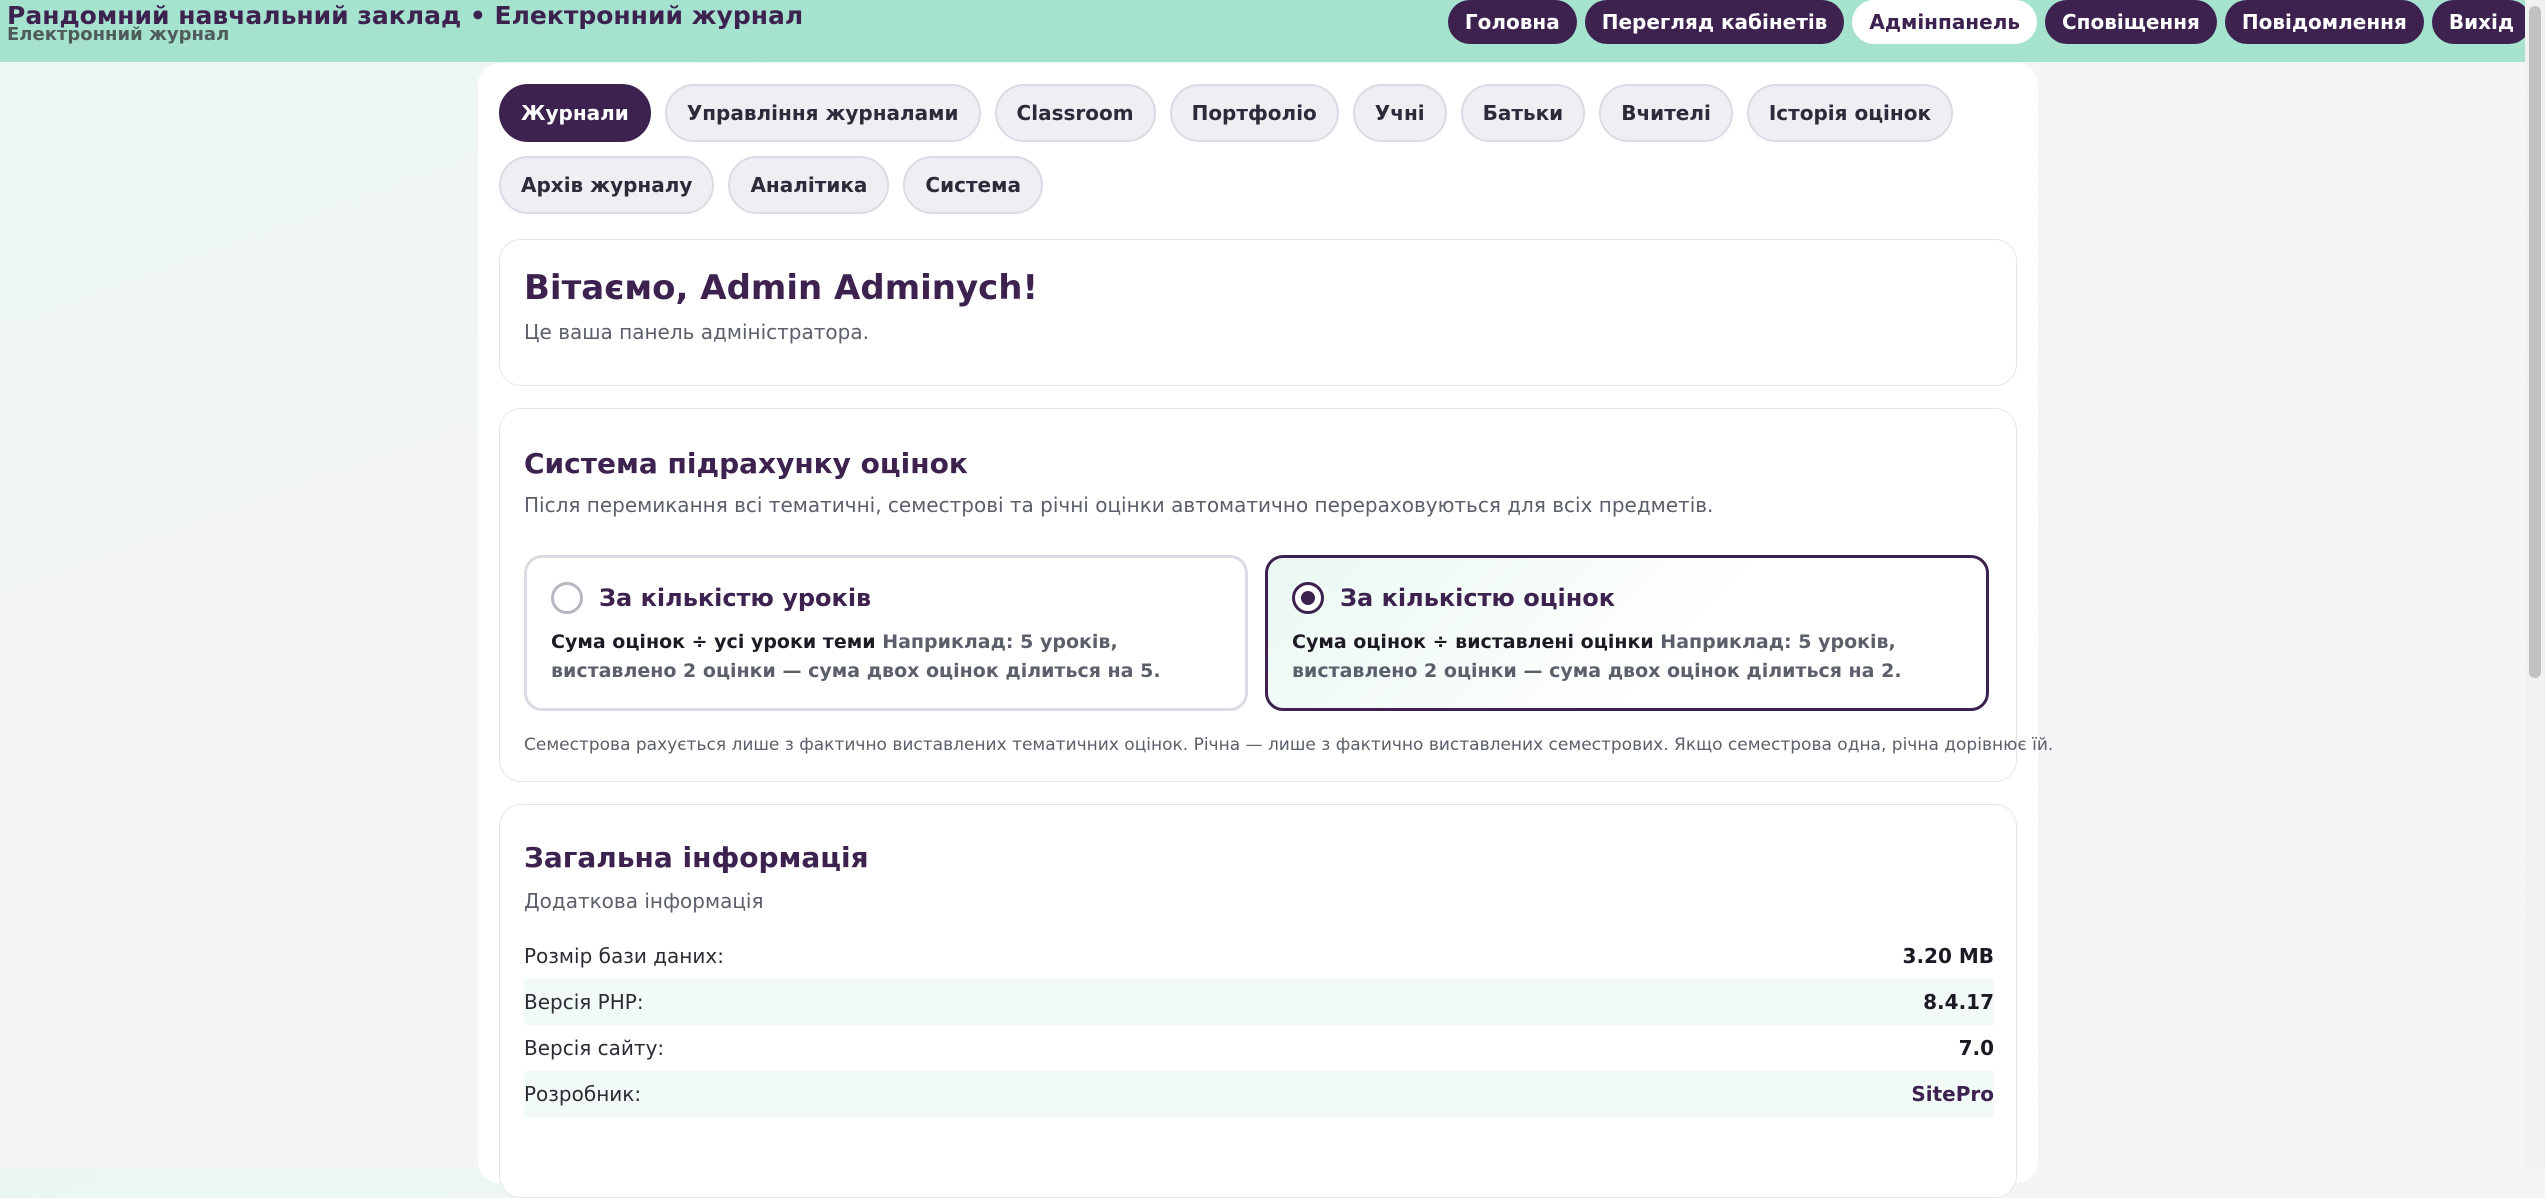 The width and height of the screenshot is (2545, 1198). I want to click on nav-rooms: Перегляд кабінетів, so click(1714, 22).